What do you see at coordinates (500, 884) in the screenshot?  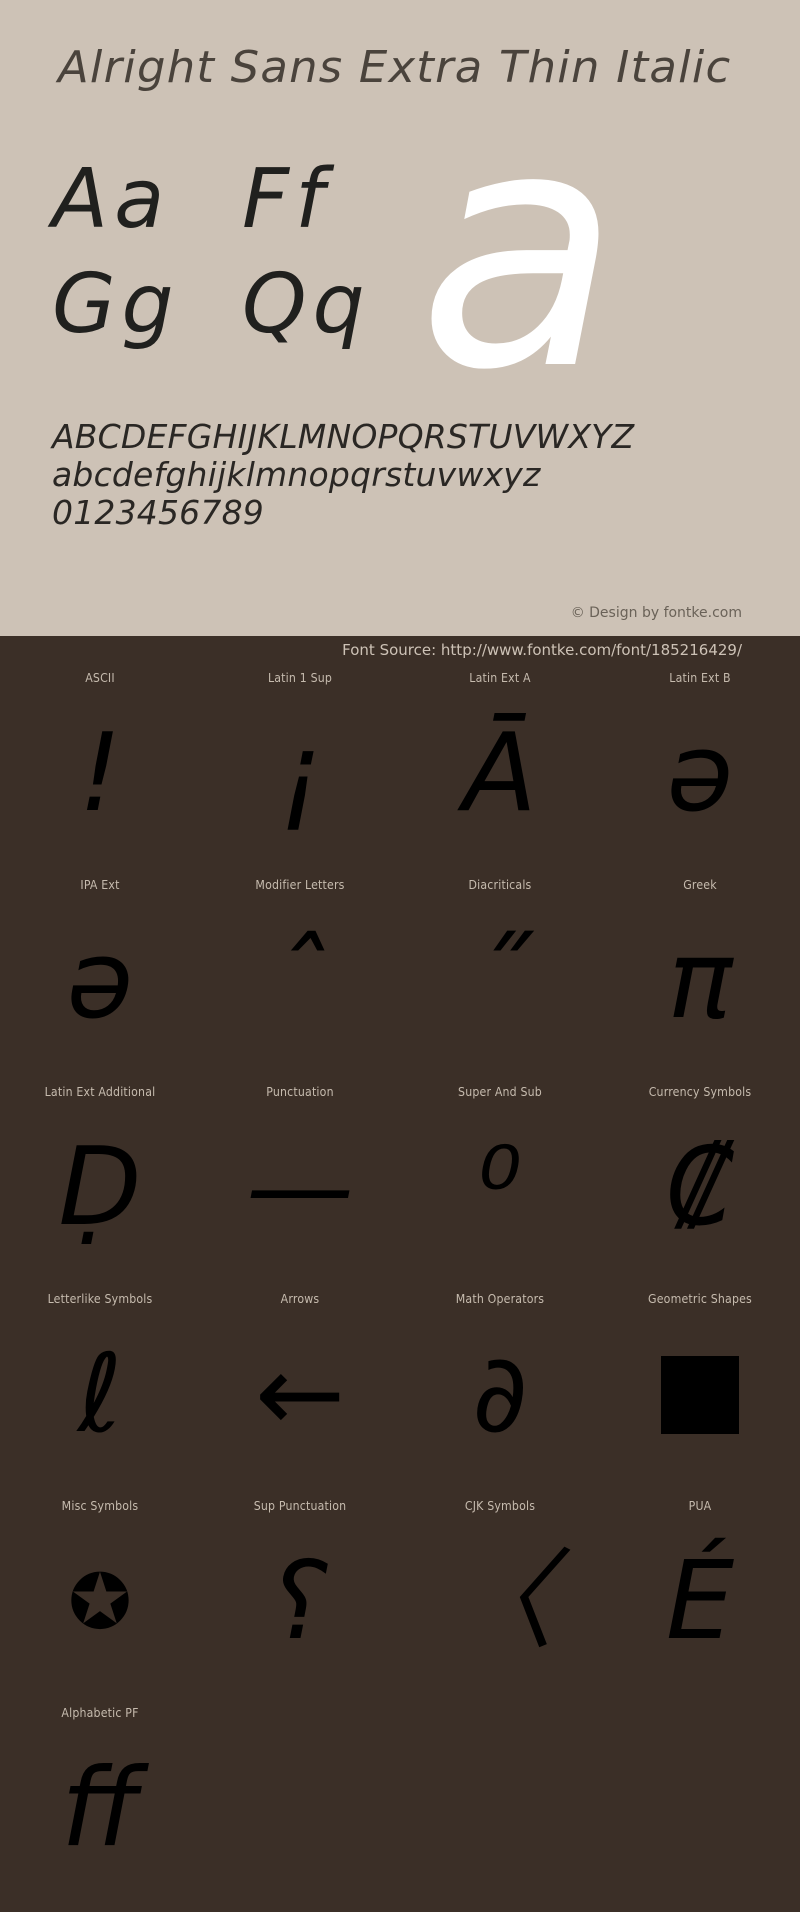 I see `unicode-block-label: Diacriticals` at bounding box center [500, 884].